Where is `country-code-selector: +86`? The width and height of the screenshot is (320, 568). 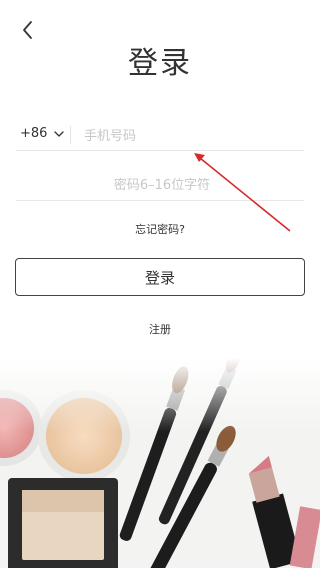
country-code-selector: +86 is located at coordinates (42, 133).